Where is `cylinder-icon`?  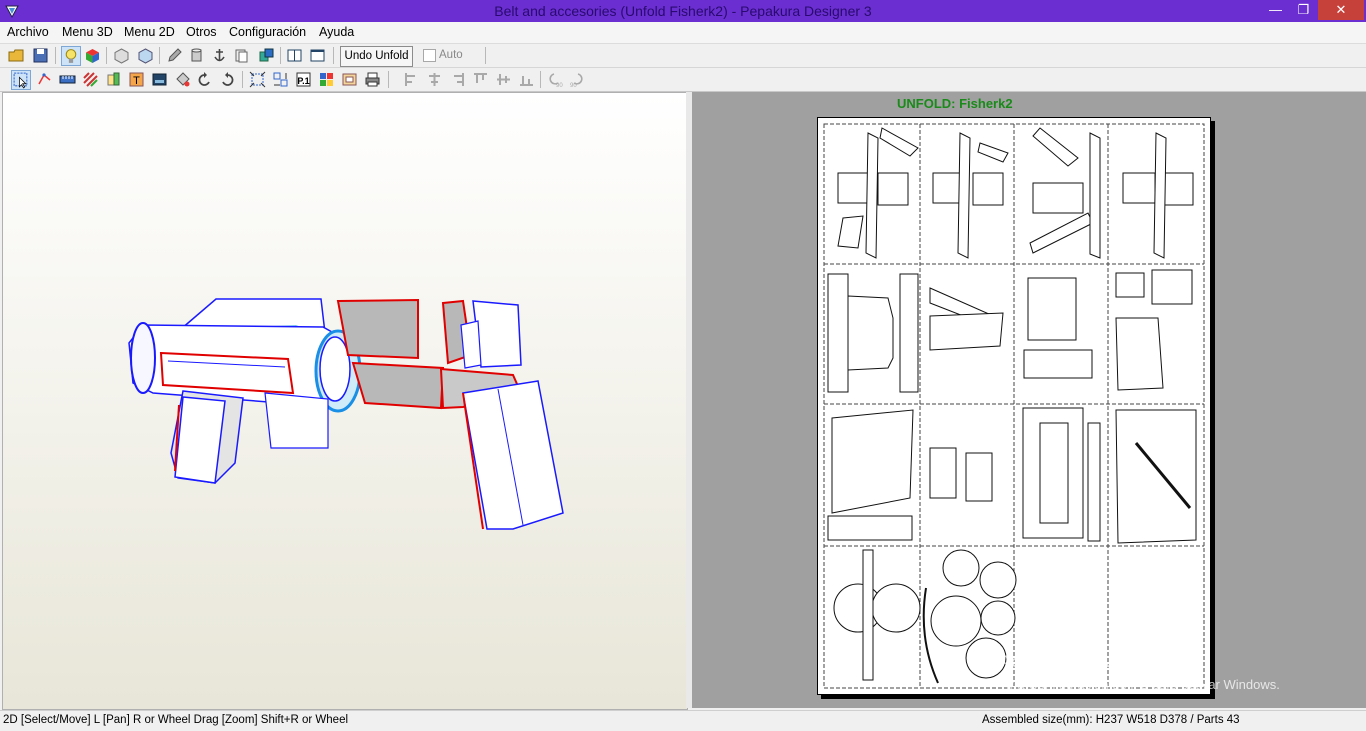
cylinder-icon is located at coordinates (196, 55).